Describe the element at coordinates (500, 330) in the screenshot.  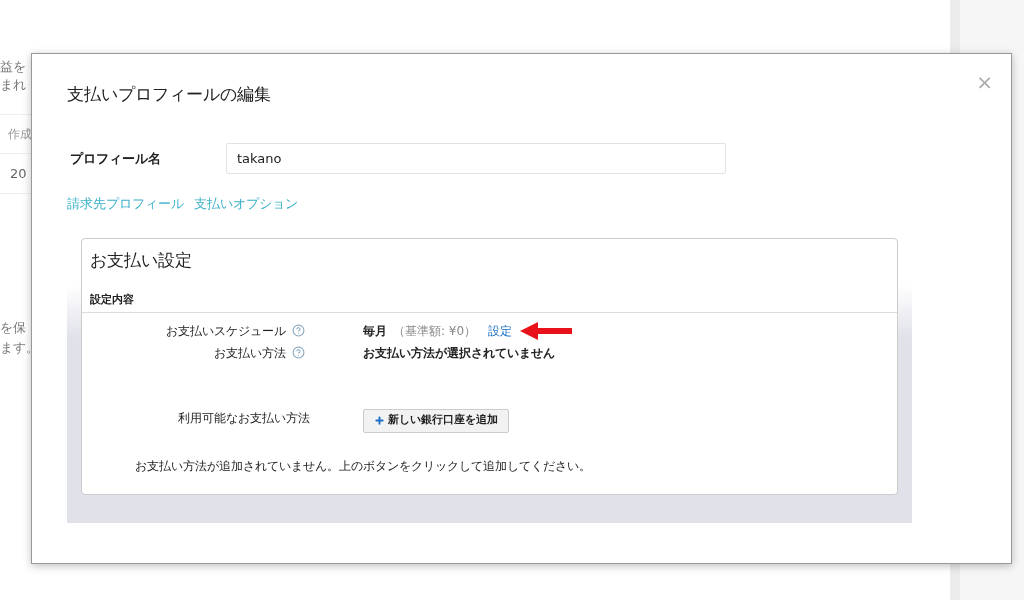
I see `settings-link: 設定` at that location.